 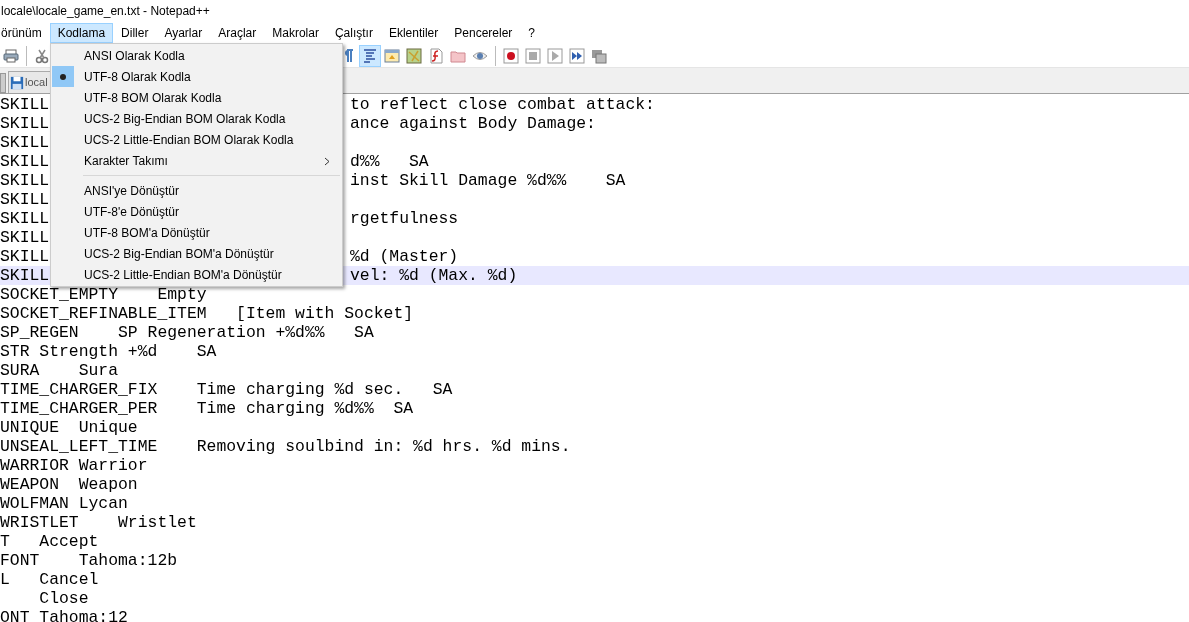 What do you see at coordinates (473, 123) in the screenshot?
I see `code-line: ance against Body Damage:` at bounding box center [473, 123].